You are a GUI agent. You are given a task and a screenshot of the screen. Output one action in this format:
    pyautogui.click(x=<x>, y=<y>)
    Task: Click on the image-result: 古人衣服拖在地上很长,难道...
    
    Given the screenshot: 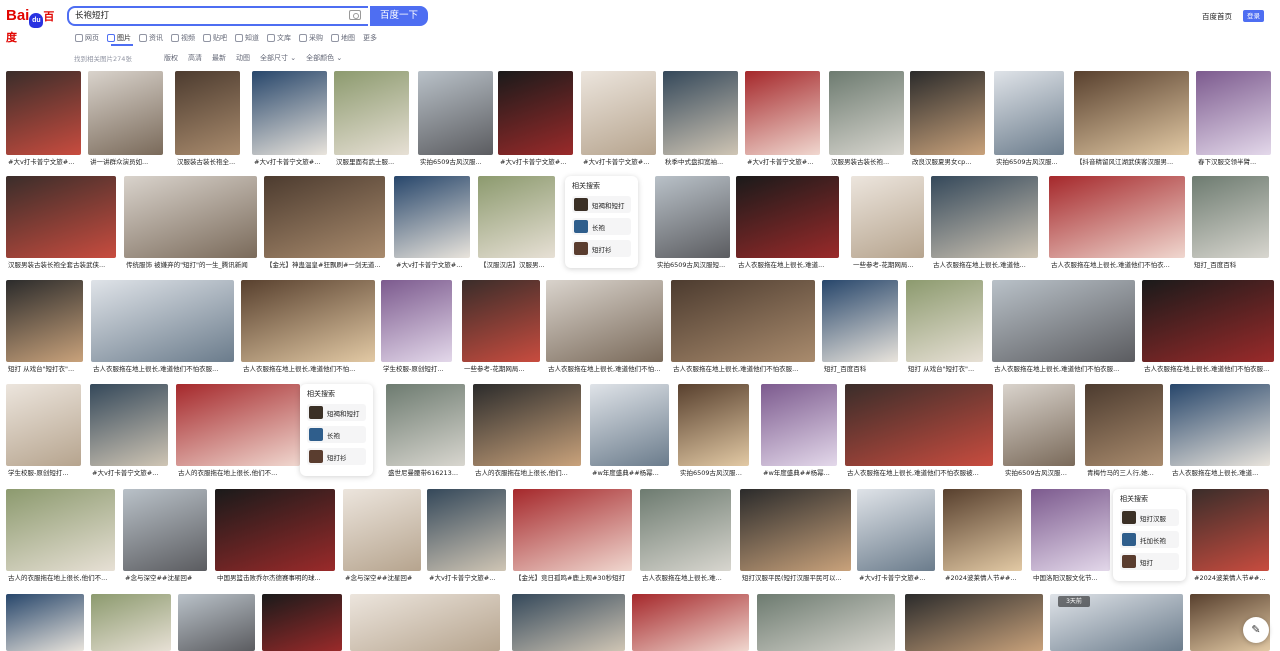 What is the action you would take?
    pyautogui.click(x=787, y=224)
    